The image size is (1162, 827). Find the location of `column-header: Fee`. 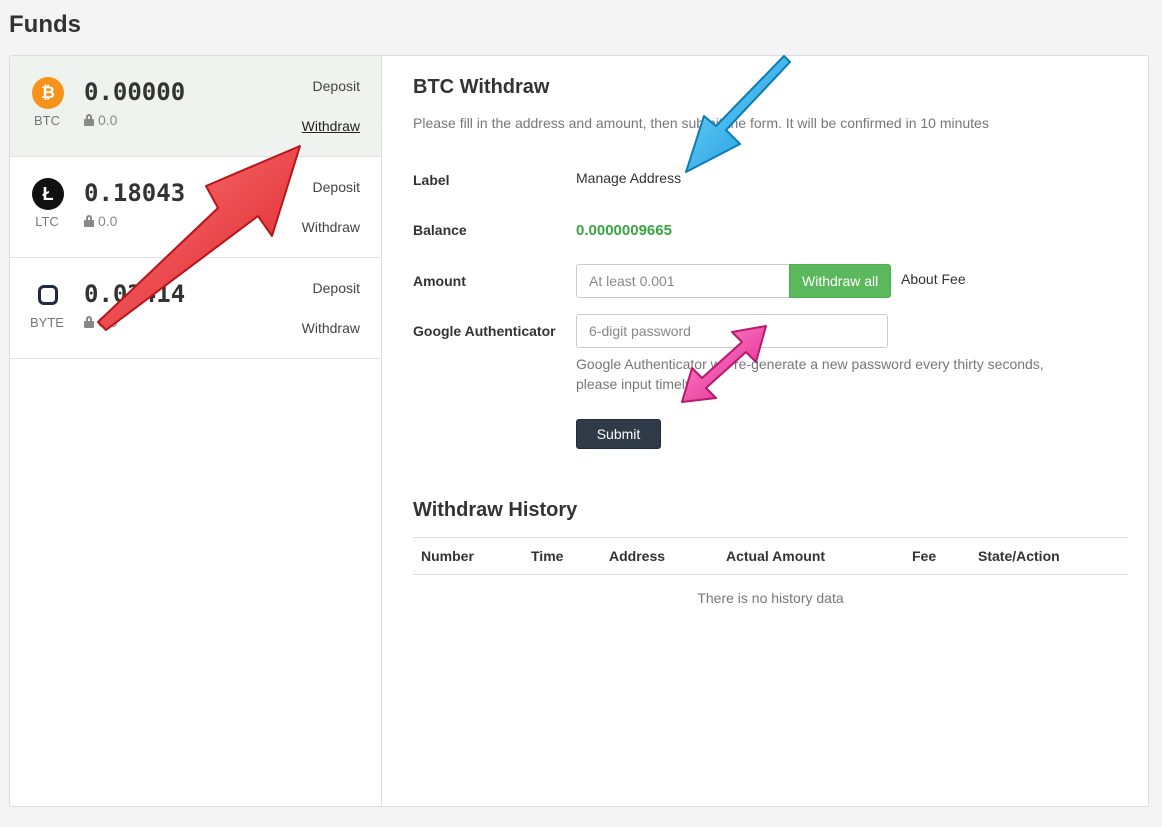

column-header: Fee is located at coordinates (937, 556).